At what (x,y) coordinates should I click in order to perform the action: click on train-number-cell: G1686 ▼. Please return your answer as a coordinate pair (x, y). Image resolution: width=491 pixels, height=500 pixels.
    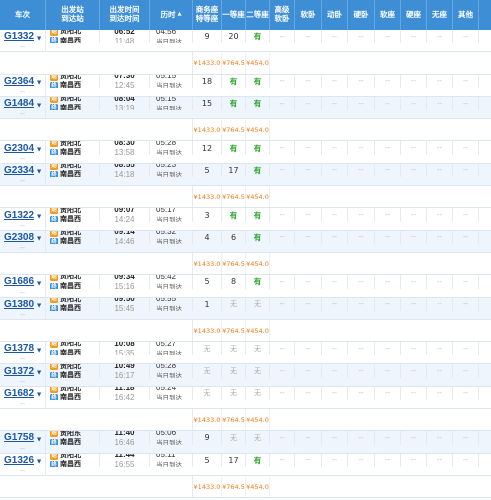
    Looking at the image, I should click on (23, 282).